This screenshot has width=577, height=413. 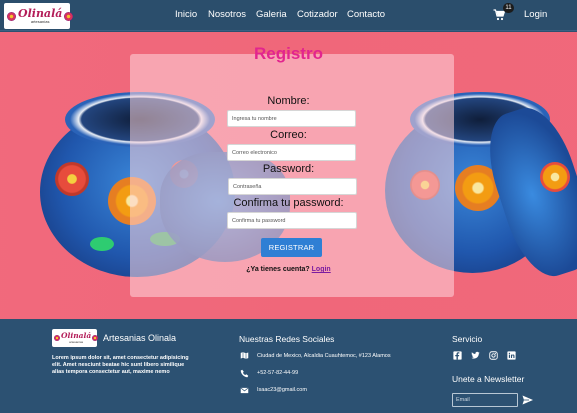 What do you see at coordinates (527, 400) in the screenshot?
I see `send-icon` at bounding box center [527, 400].